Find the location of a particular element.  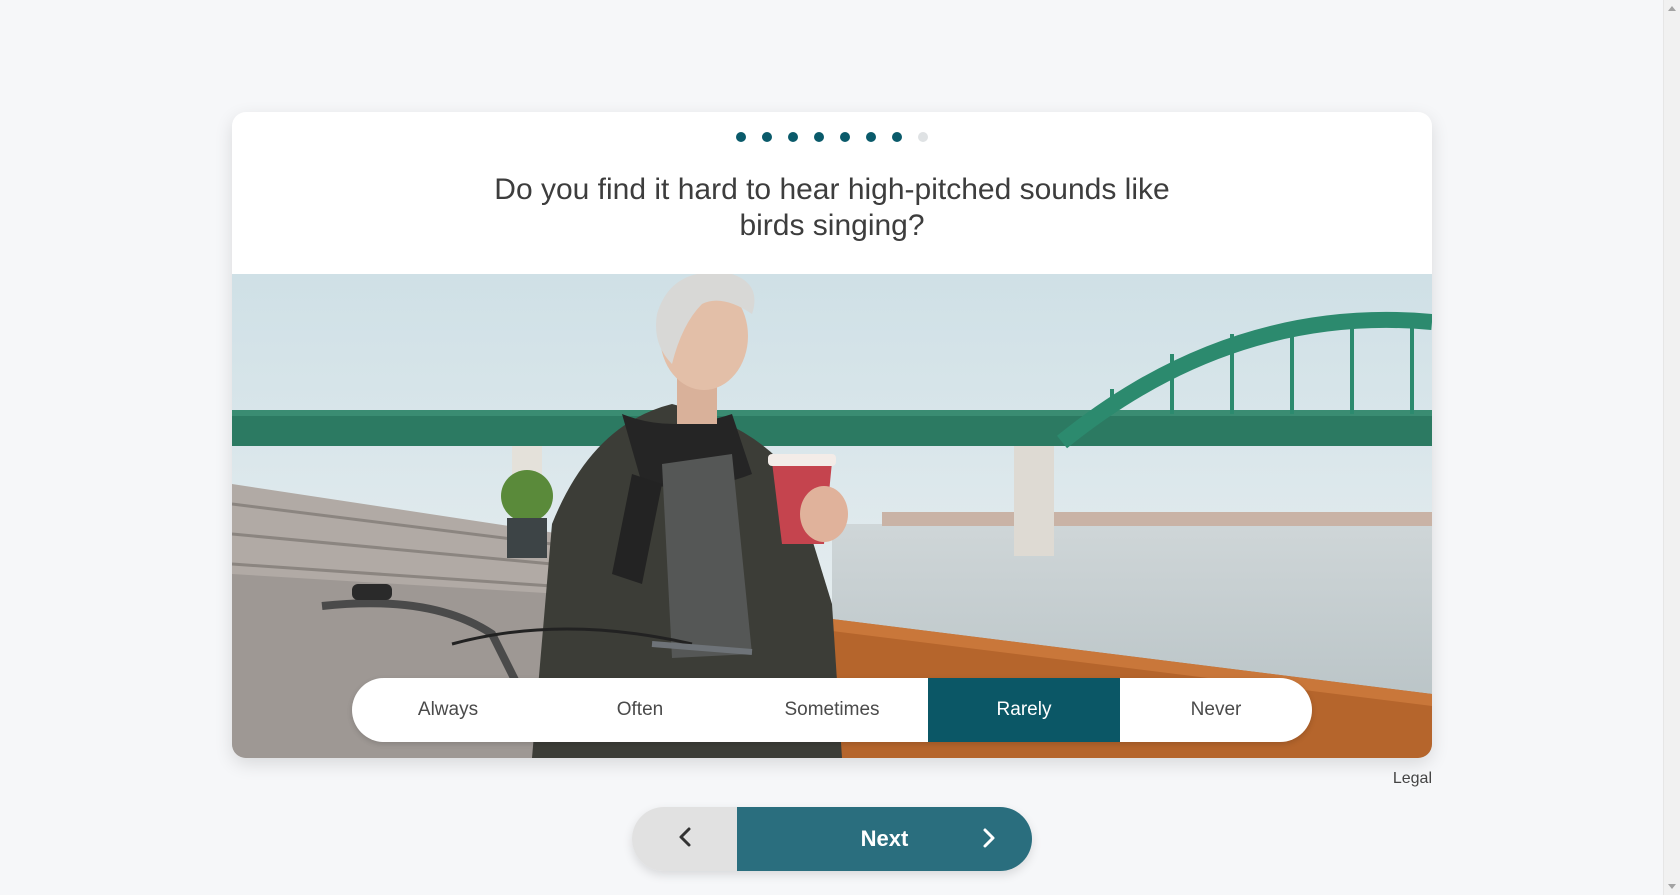

next-button: Next is located at coordinates (884, 839).